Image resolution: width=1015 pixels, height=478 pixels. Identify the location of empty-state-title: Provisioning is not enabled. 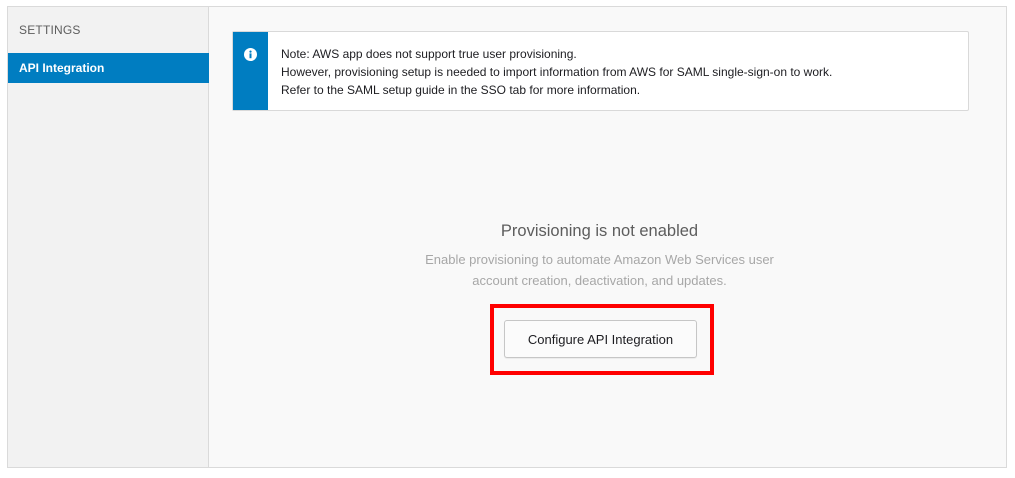
(599, 231).